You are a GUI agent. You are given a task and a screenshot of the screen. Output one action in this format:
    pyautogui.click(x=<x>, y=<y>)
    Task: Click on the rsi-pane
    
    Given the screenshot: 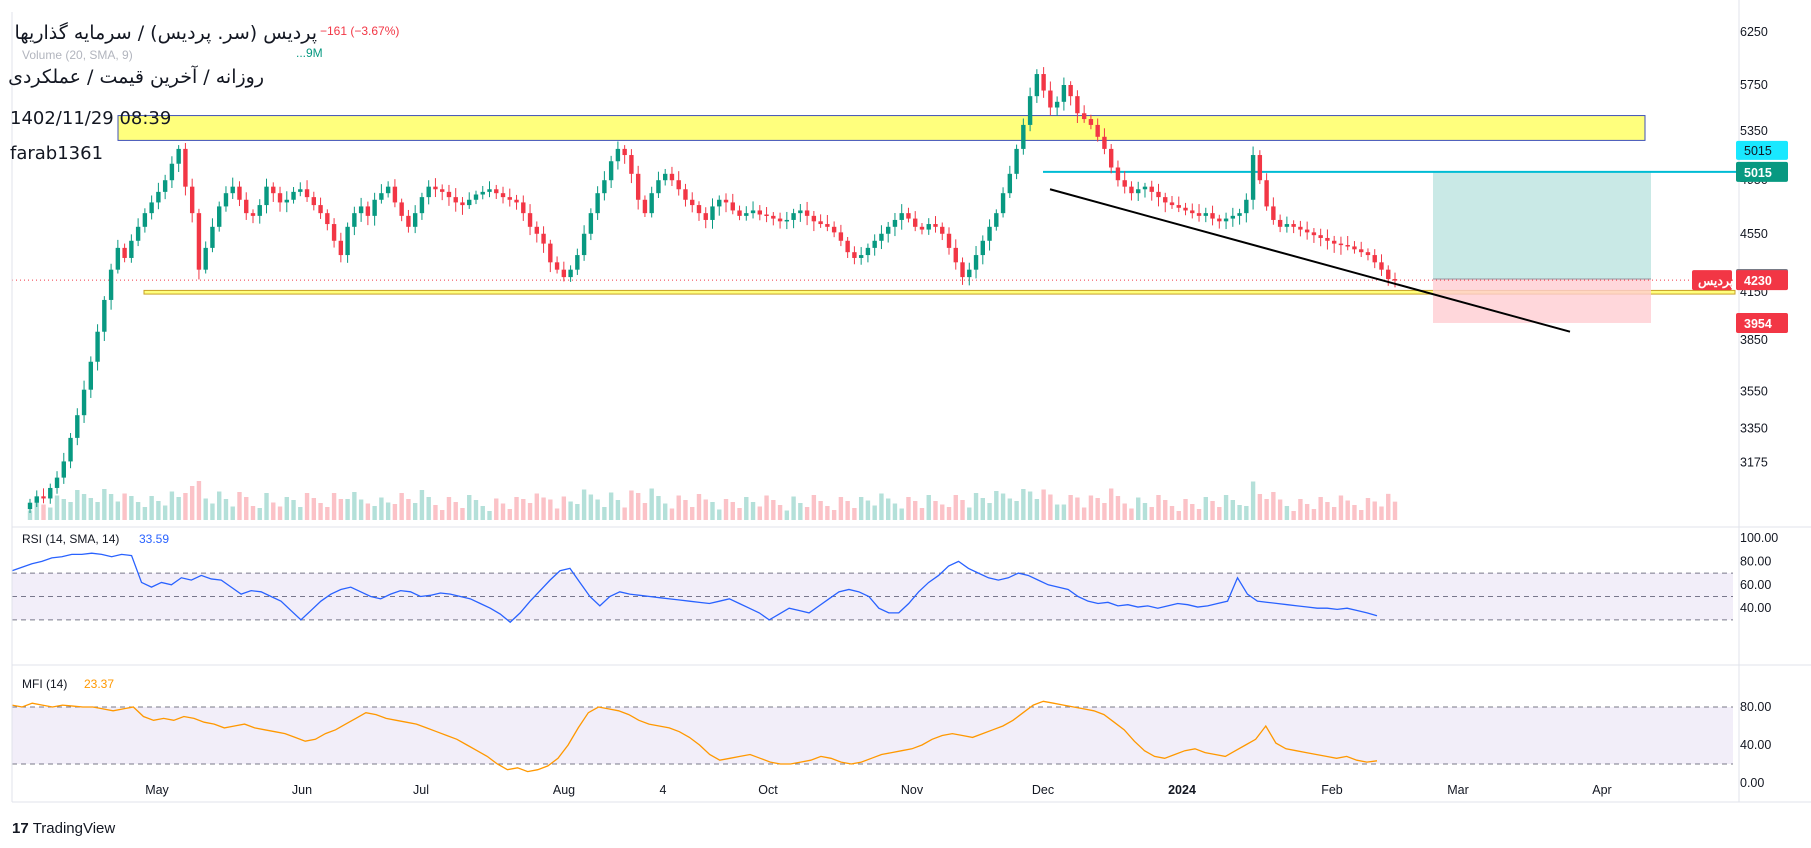 What is the action you would take?
    pyautogui.click(x=872, y=596)
    